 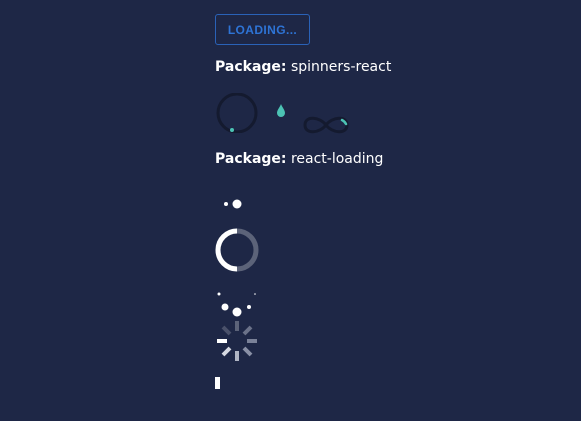 What do you see at coordinates (341, 67) in the screenshot?
I see `package-name: spinners-react` at bounding box center [341, 67].